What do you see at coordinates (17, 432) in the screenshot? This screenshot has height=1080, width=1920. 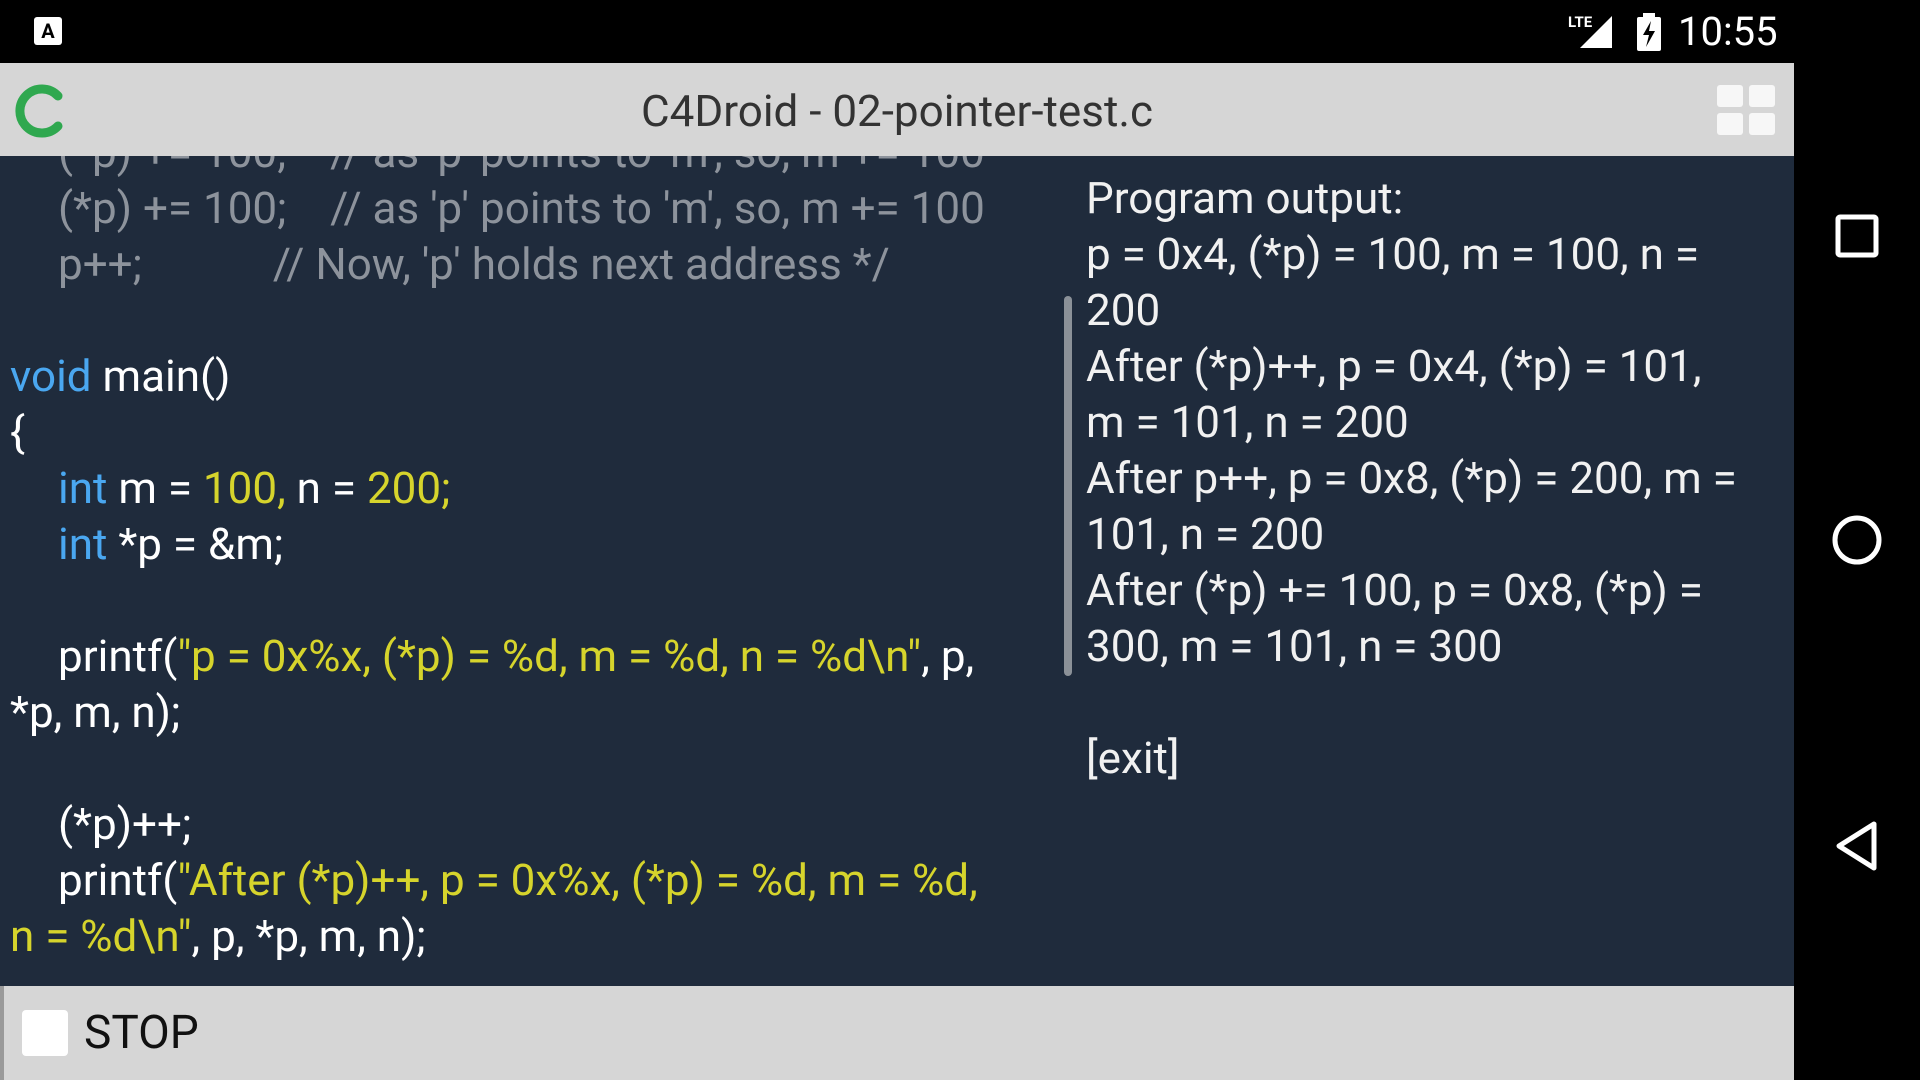 I see `code-text: {` at bounding box center [17, 432].